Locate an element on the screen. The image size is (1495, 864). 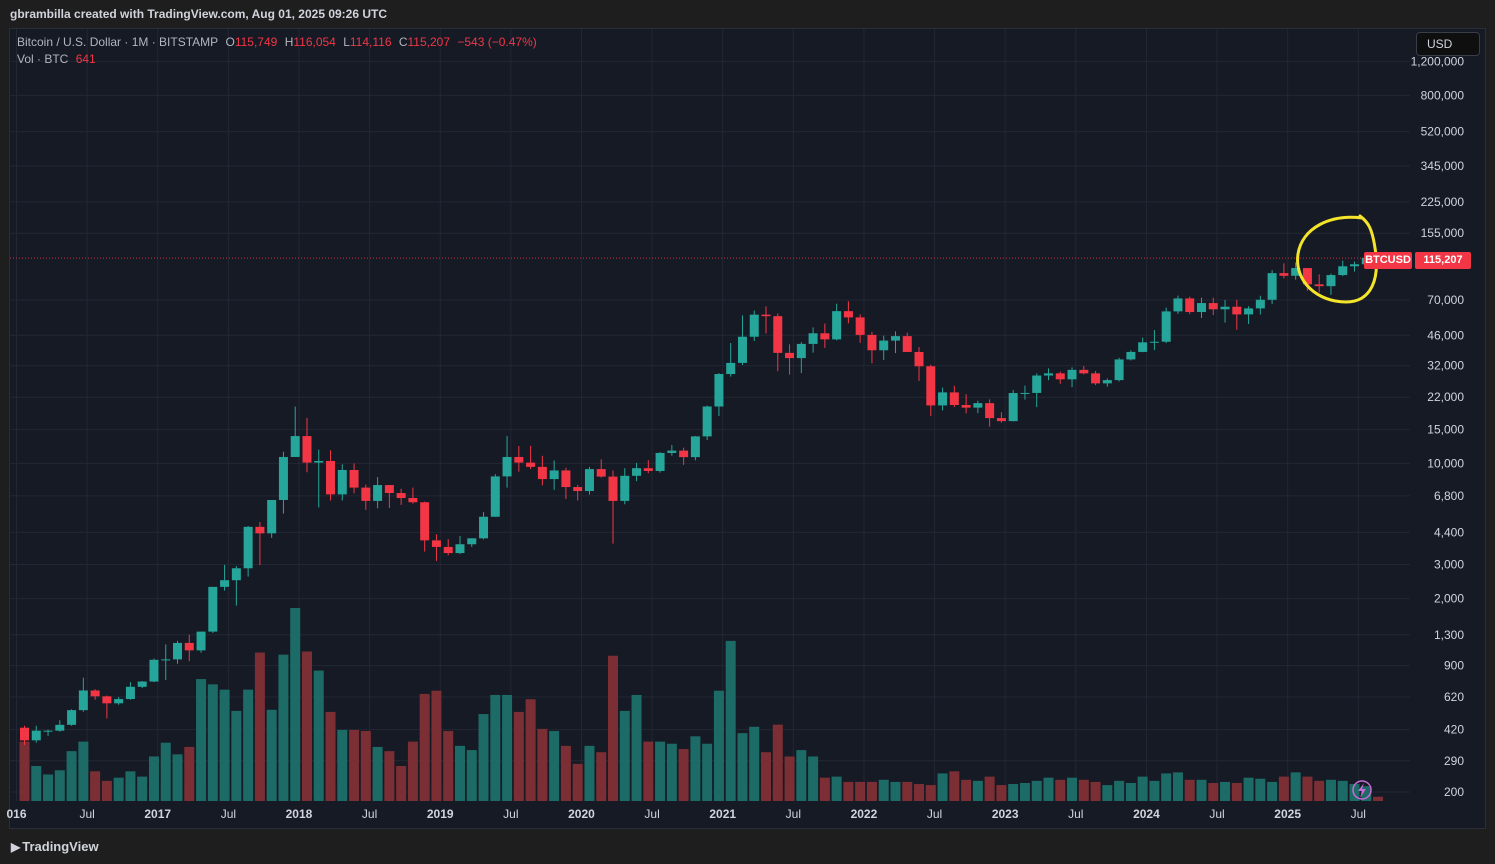
legend-high-value: 116,054 is located at coordinates (314, 42).